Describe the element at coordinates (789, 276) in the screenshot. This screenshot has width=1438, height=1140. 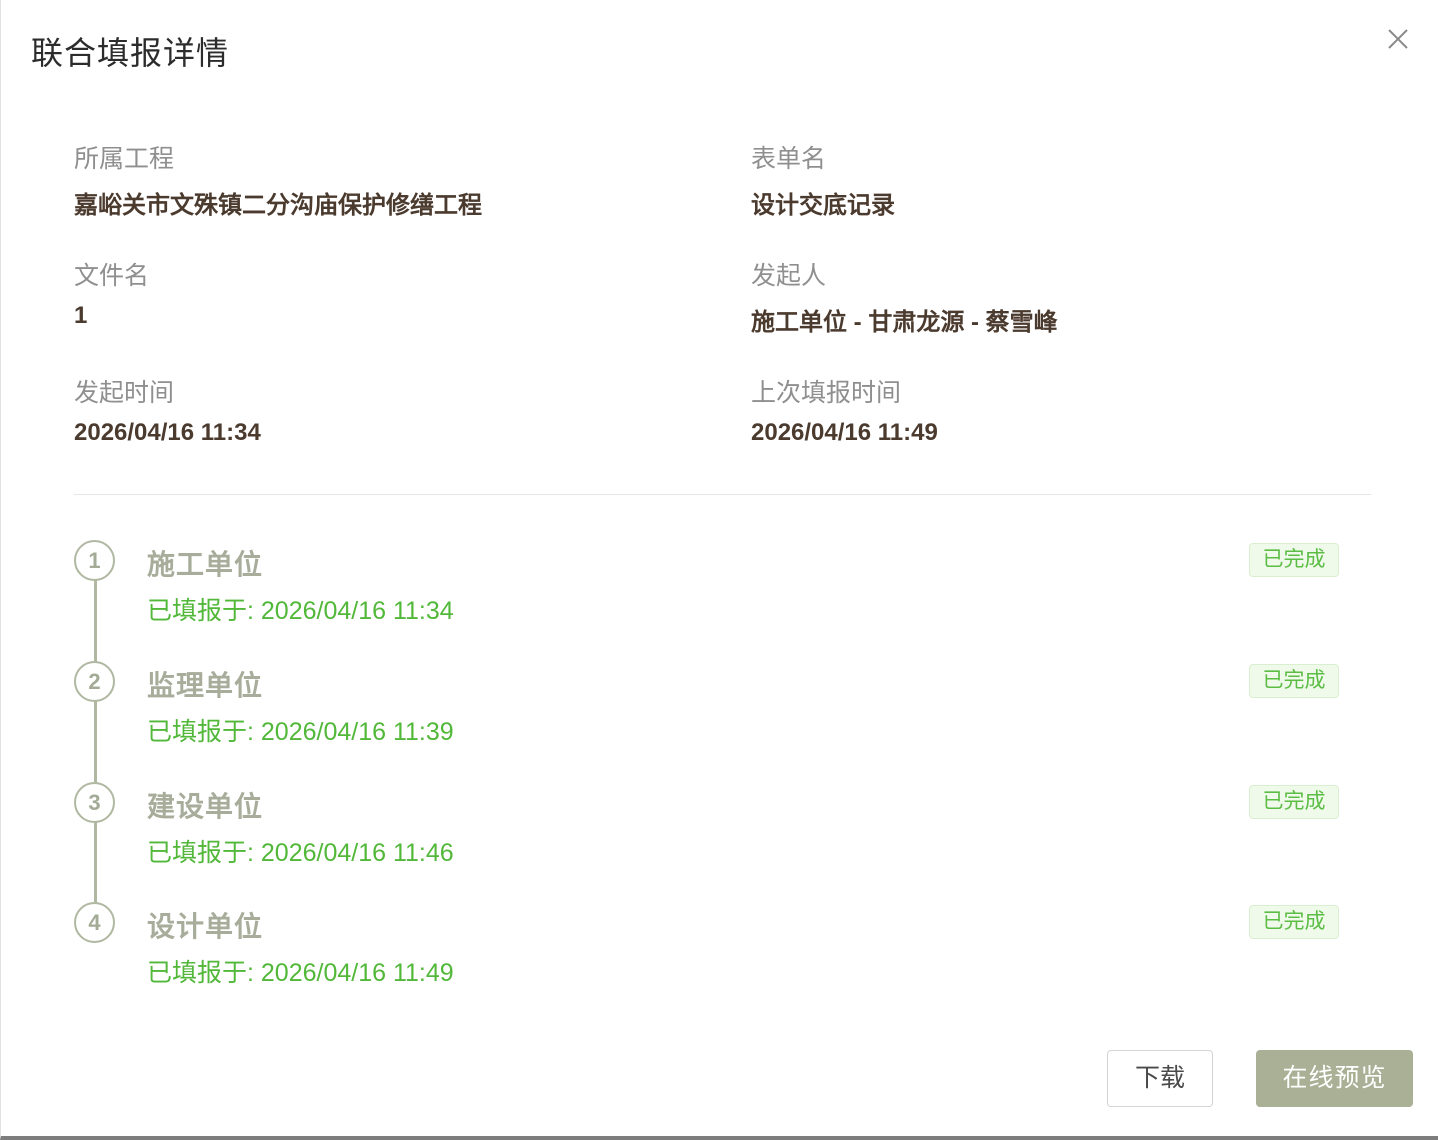
I see `initiator-label: 发起人` at that location.